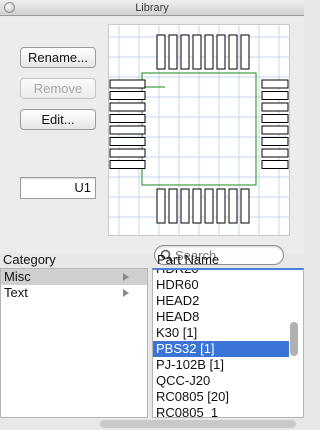 This screenshot has height=430, width=320. What do you see at coordinates (16, 292) in the screenshot?
I see `category-label: Text` at bounding box center [16, 292].